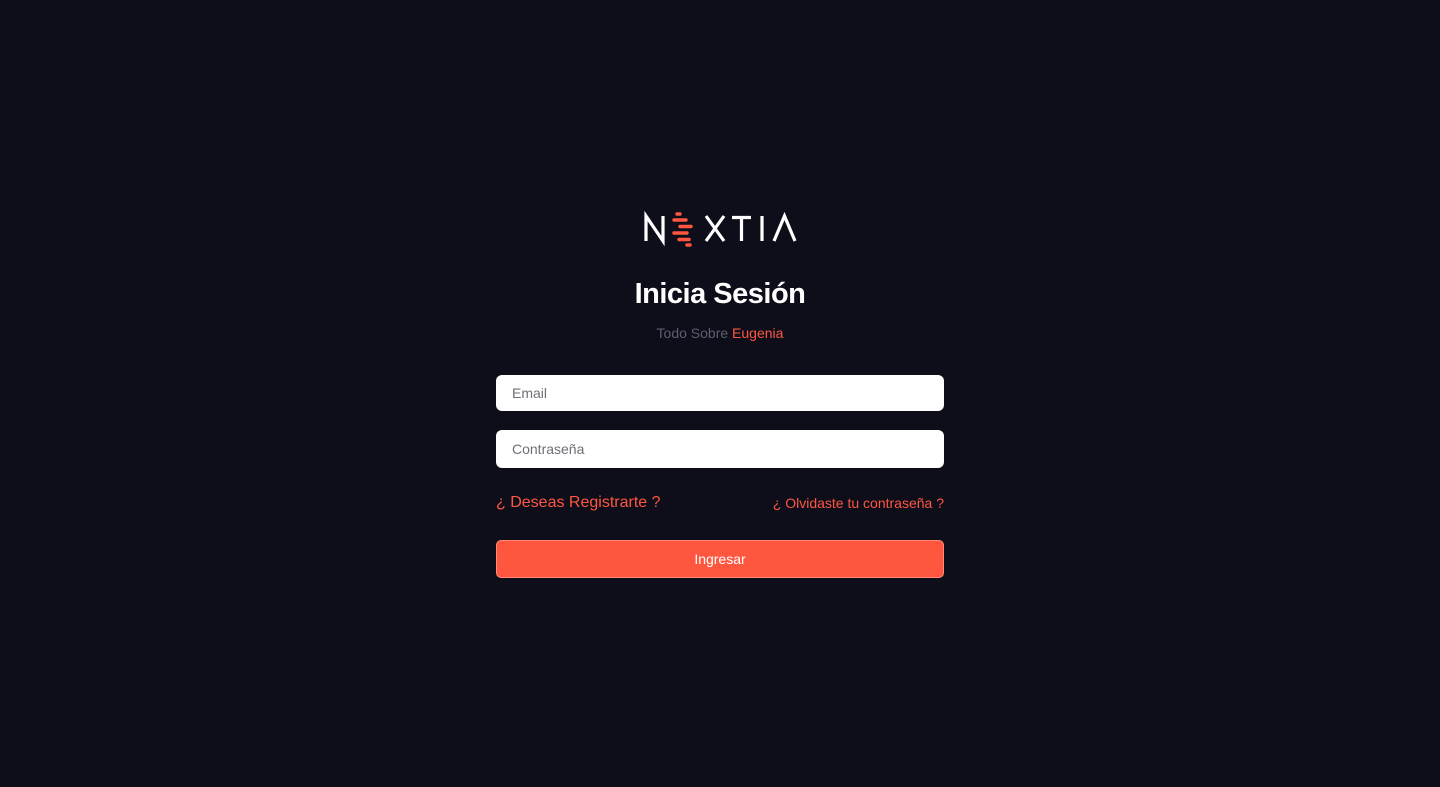  What do you see at coordinates (758, 333) in the screenshot?
I see `subtitle-accent: Eugenia` at bounding box center [758, 333].